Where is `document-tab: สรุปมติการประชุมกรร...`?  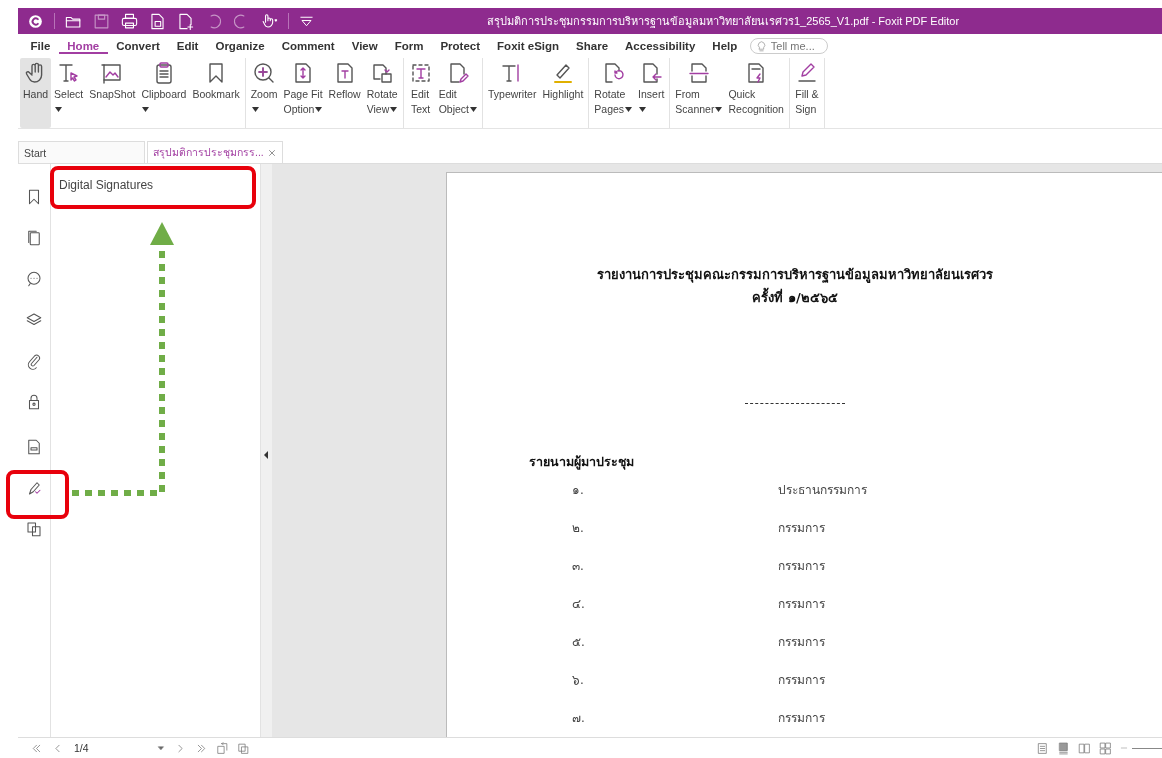 document-tab: สรุปมติการประชุมกรร... is located at coordinates (215, 152).